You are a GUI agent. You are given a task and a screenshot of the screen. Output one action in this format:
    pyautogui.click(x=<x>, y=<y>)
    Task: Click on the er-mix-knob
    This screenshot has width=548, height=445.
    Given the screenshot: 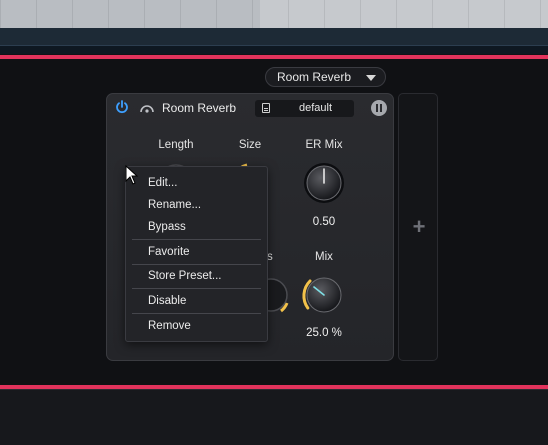 What is the action you would take?
    pyautogui.click(x=324, y=183)
    